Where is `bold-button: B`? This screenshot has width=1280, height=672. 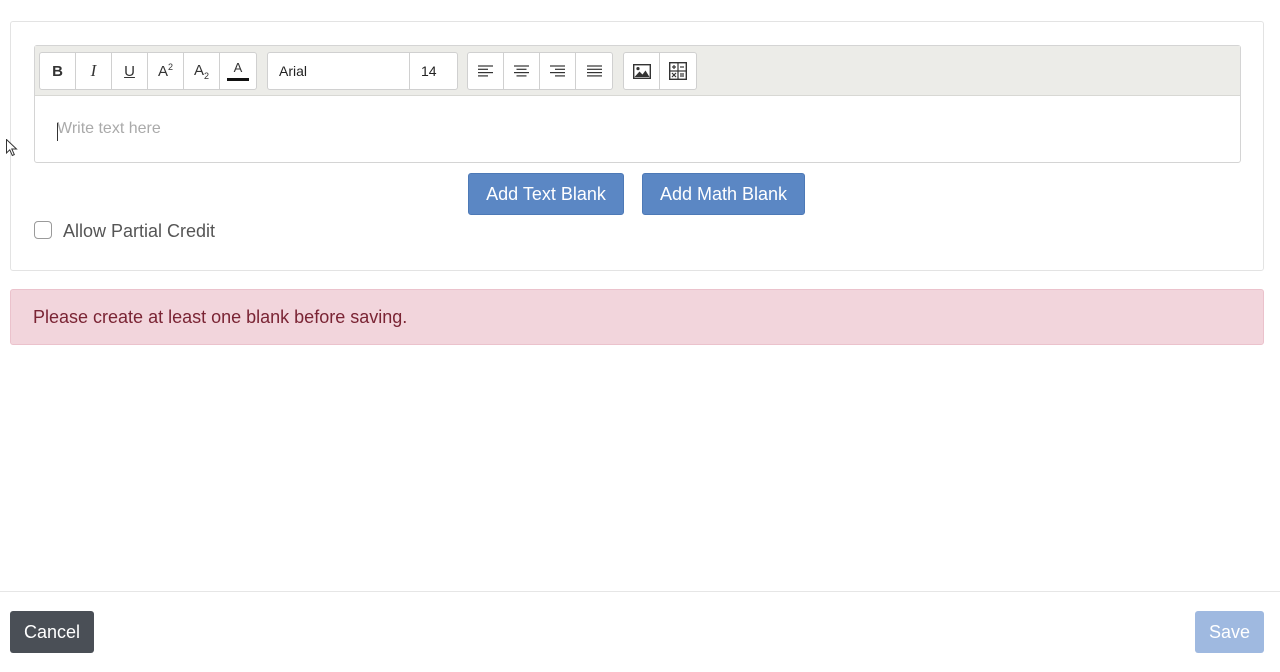
bold-button: B is located at coordinates (58, 71).